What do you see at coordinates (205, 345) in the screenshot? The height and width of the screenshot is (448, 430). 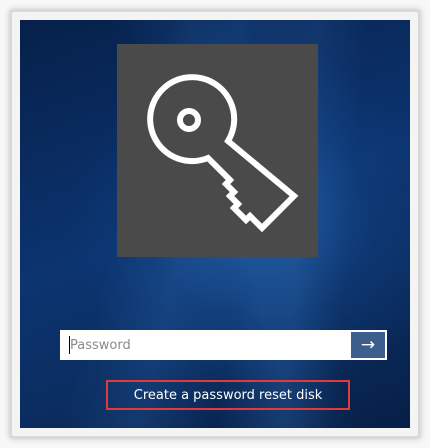 I see `password-input` at bounding box center [205, 345].